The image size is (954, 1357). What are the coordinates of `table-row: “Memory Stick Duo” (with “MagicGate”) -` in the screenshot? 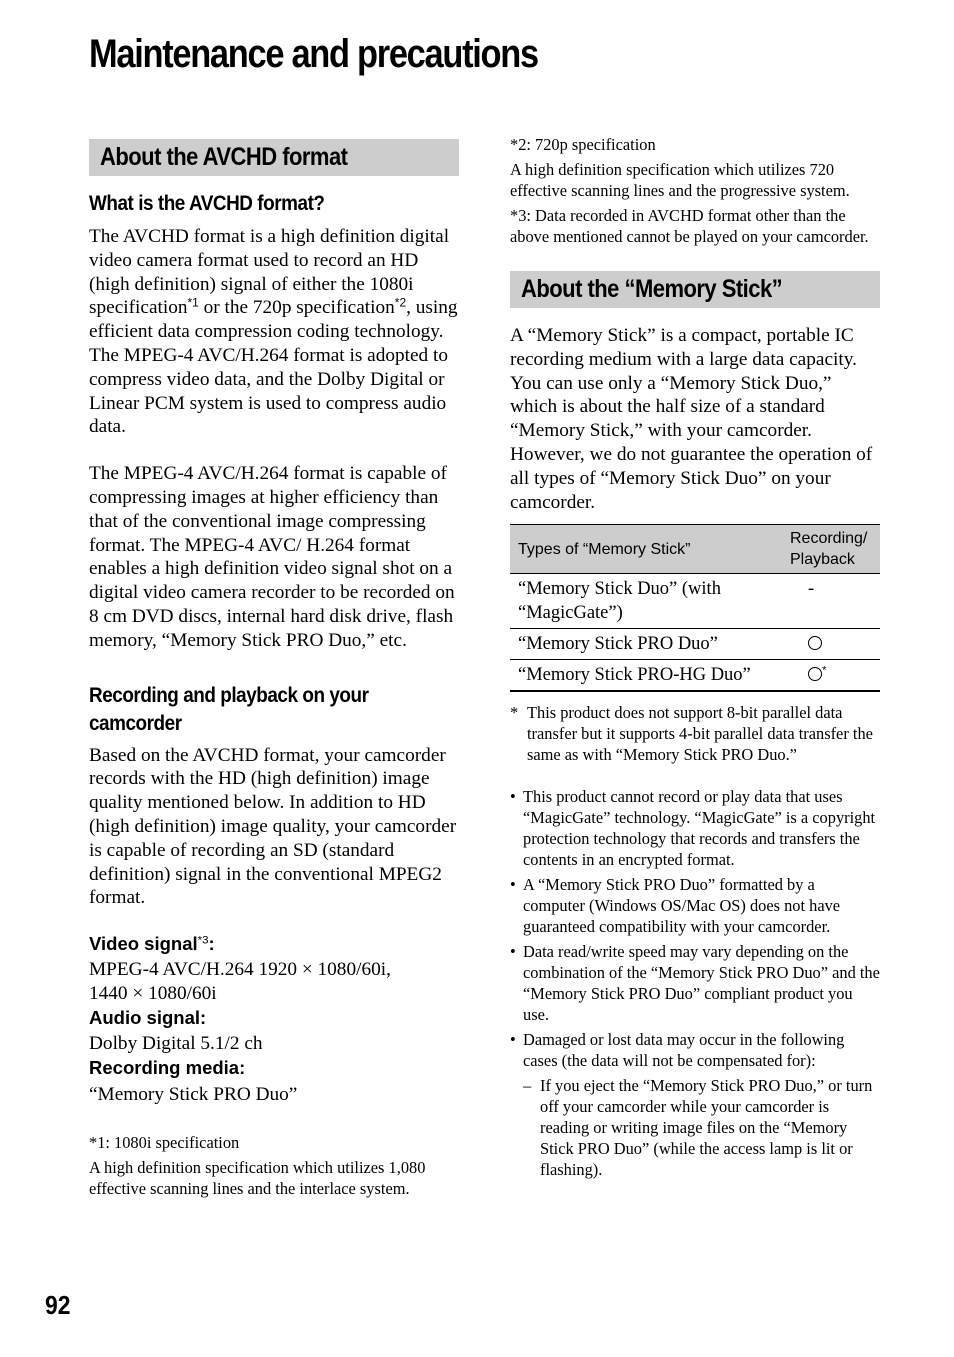 It's located at (695, 601).